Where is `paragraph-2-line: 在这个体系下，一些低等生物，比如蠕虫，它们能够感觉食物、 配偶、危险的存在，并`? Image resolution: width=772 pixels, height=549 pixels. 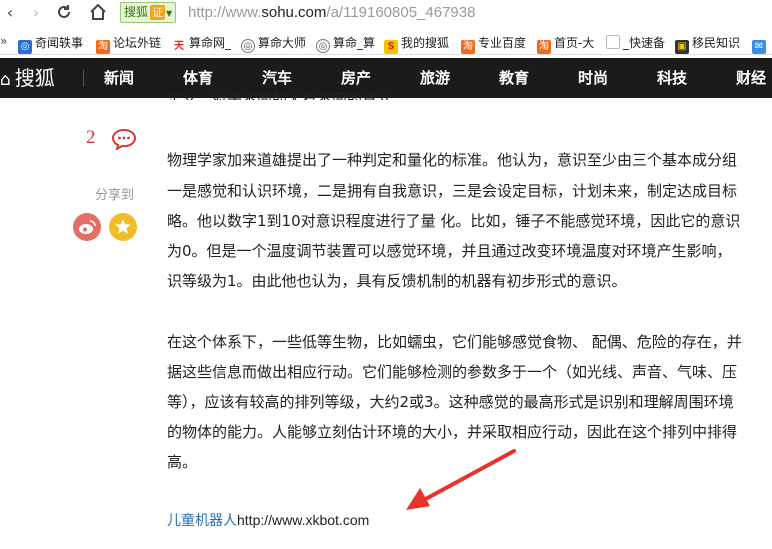 paragraph-2-line: 在这个体系下，一些低等生物，比如蠕虫，它们能够感觉食物、 配偶、危险的存在，并 is located at coordinates (454, 342).